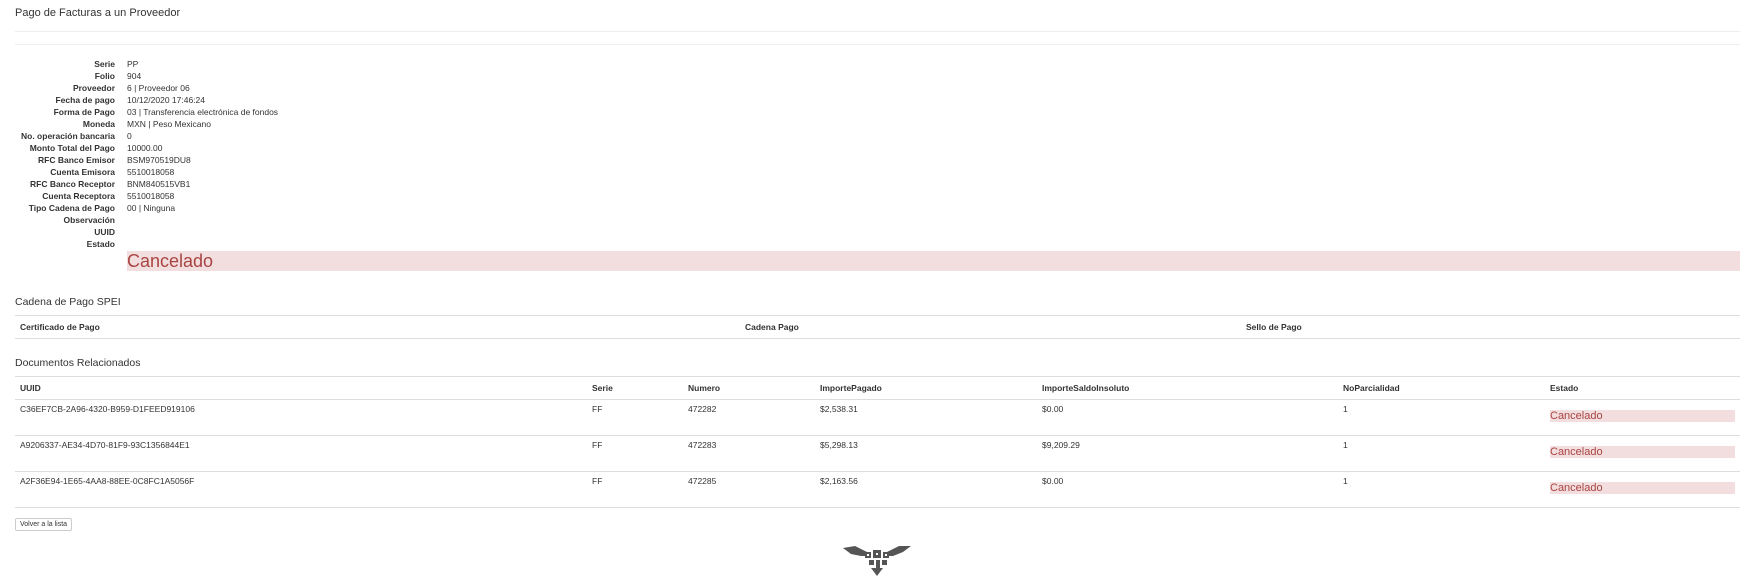  Describe the element at coordinates (877, 160) in the screenshot. I see `detail-row: RFC Banco Emisor BSM970519DU8` at that location.